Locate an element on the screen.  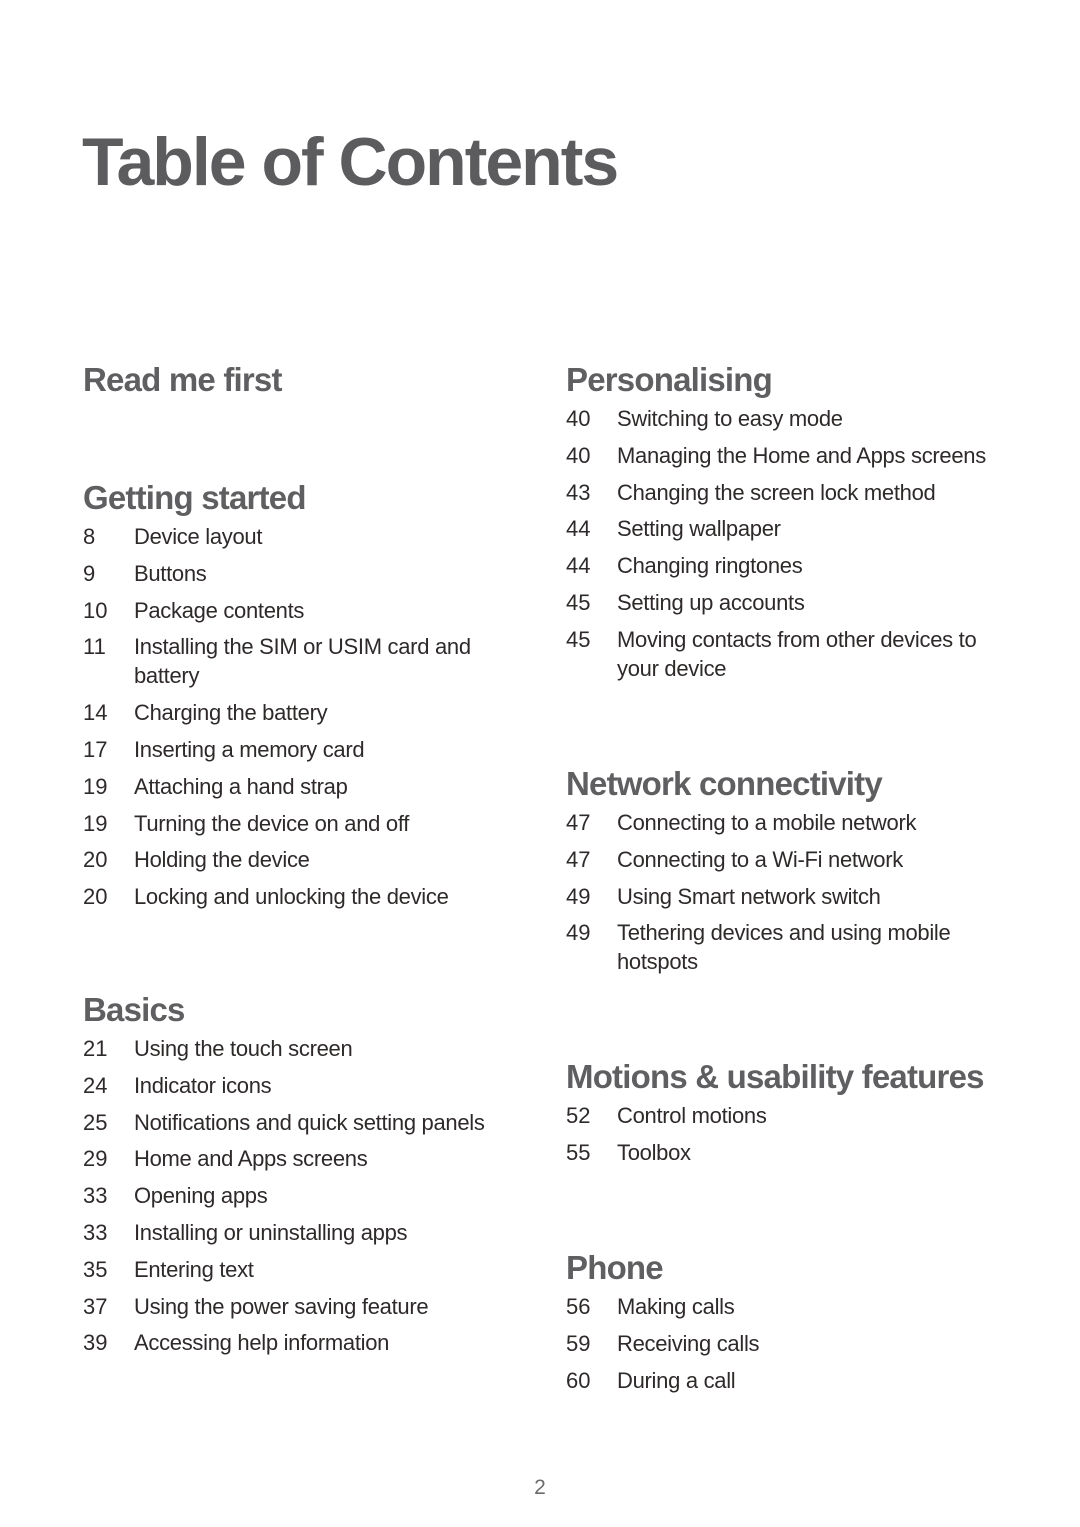
toc-entry: 59 Receiving calls is located at coordinates (786, 1343).